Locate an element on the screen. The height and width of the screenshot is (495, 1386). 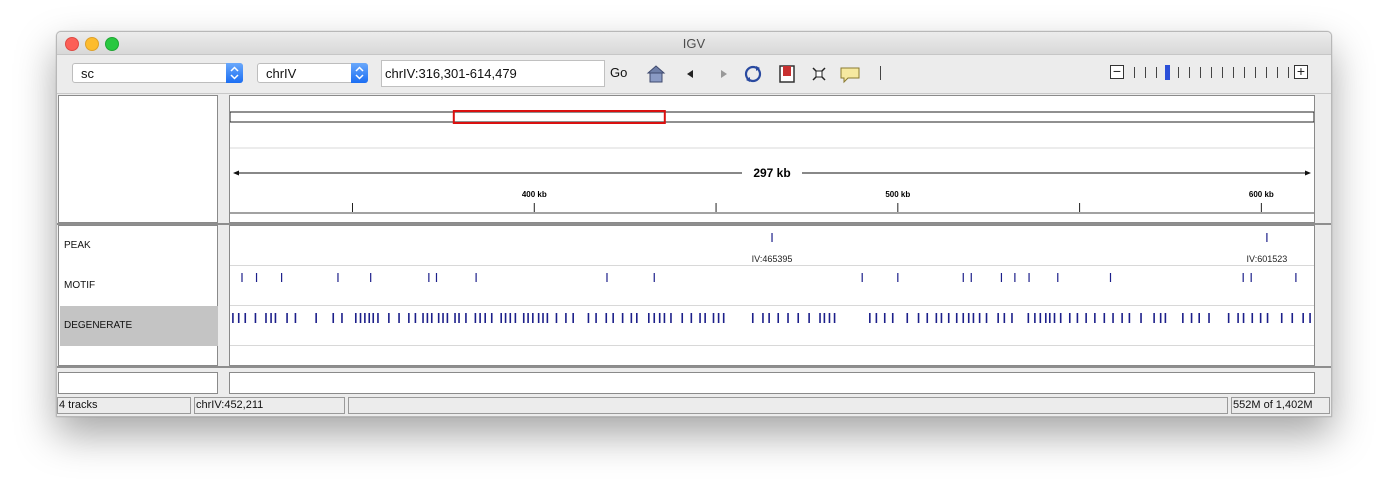
forward-icon is located at coordinates (723, 74).